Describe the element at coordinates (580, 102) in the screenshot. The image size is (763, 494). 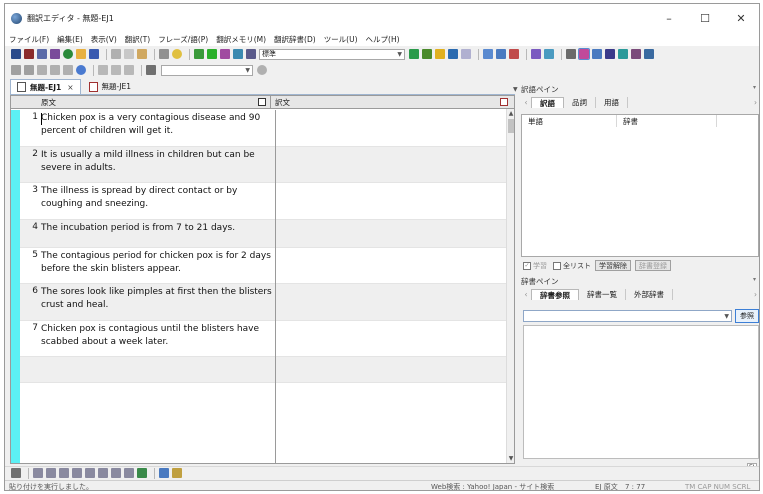
I see `tab-part-of-speech: 品詞` at that location.